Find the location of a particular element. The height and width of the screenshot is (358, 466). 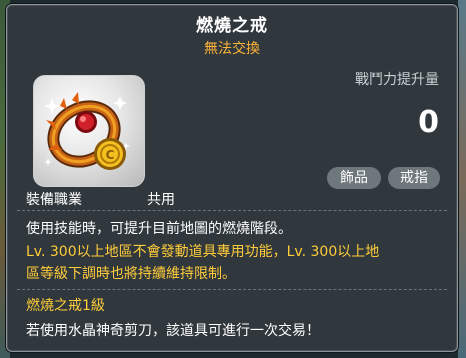

tag-ring: 戒指 is located at coordinates (414, 178).